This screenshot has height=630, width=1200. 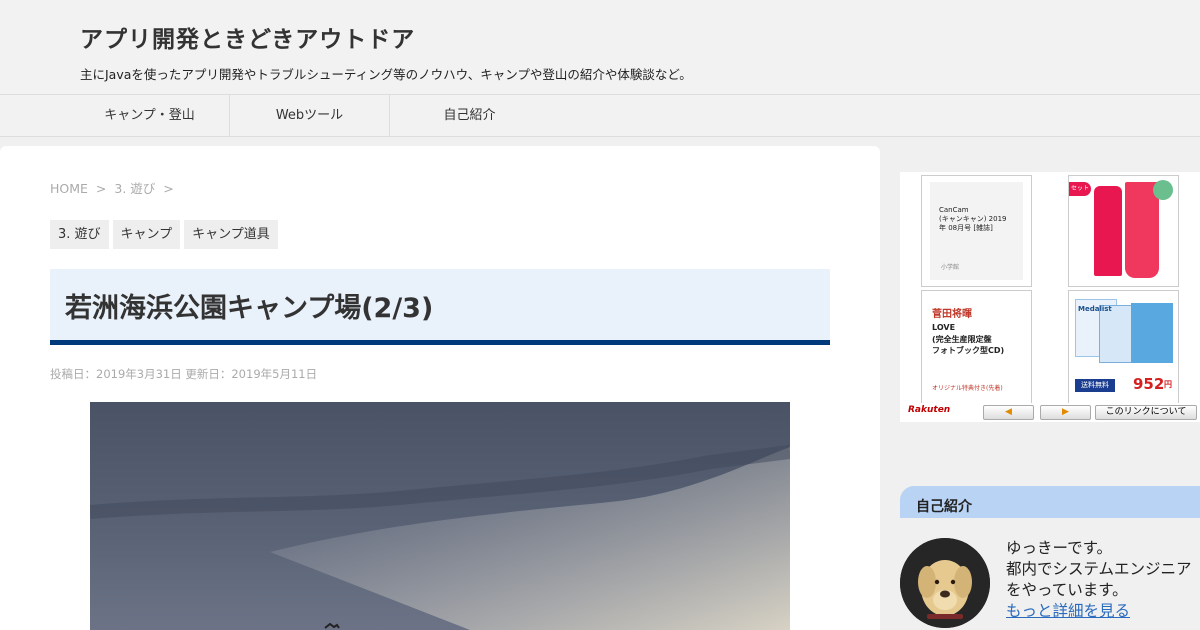 What do you see at coordinates (1149, 384) in the screenshot?
I see `ad-price: 952` at bounding box center [1149, 384].